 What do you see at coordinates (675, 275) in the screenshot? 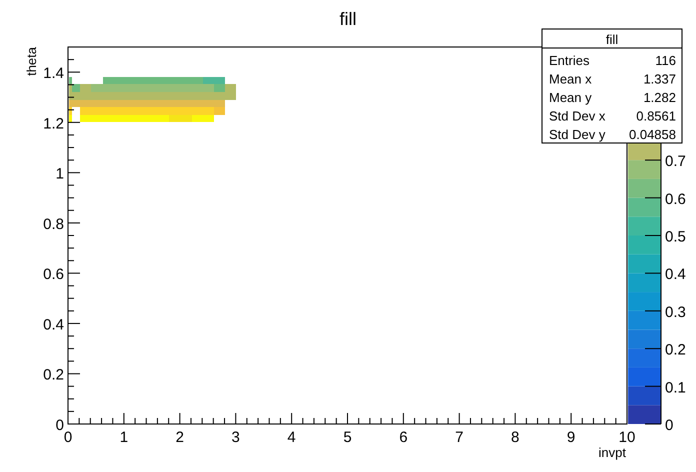
I see `color-scale-label: 0.4` at bounding box center [675, 275].